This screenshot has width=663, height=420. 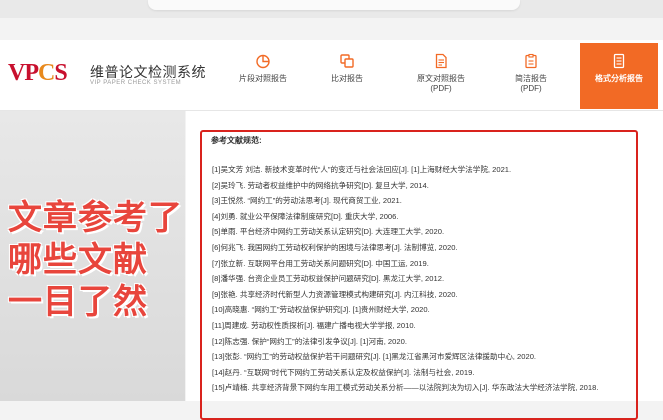 I want to click on reference-item: [2]吴玲飞. 劳动者权益维护中的网络抗争研究[D]. 复旦大学, 2014., so click(x=320, y=185).